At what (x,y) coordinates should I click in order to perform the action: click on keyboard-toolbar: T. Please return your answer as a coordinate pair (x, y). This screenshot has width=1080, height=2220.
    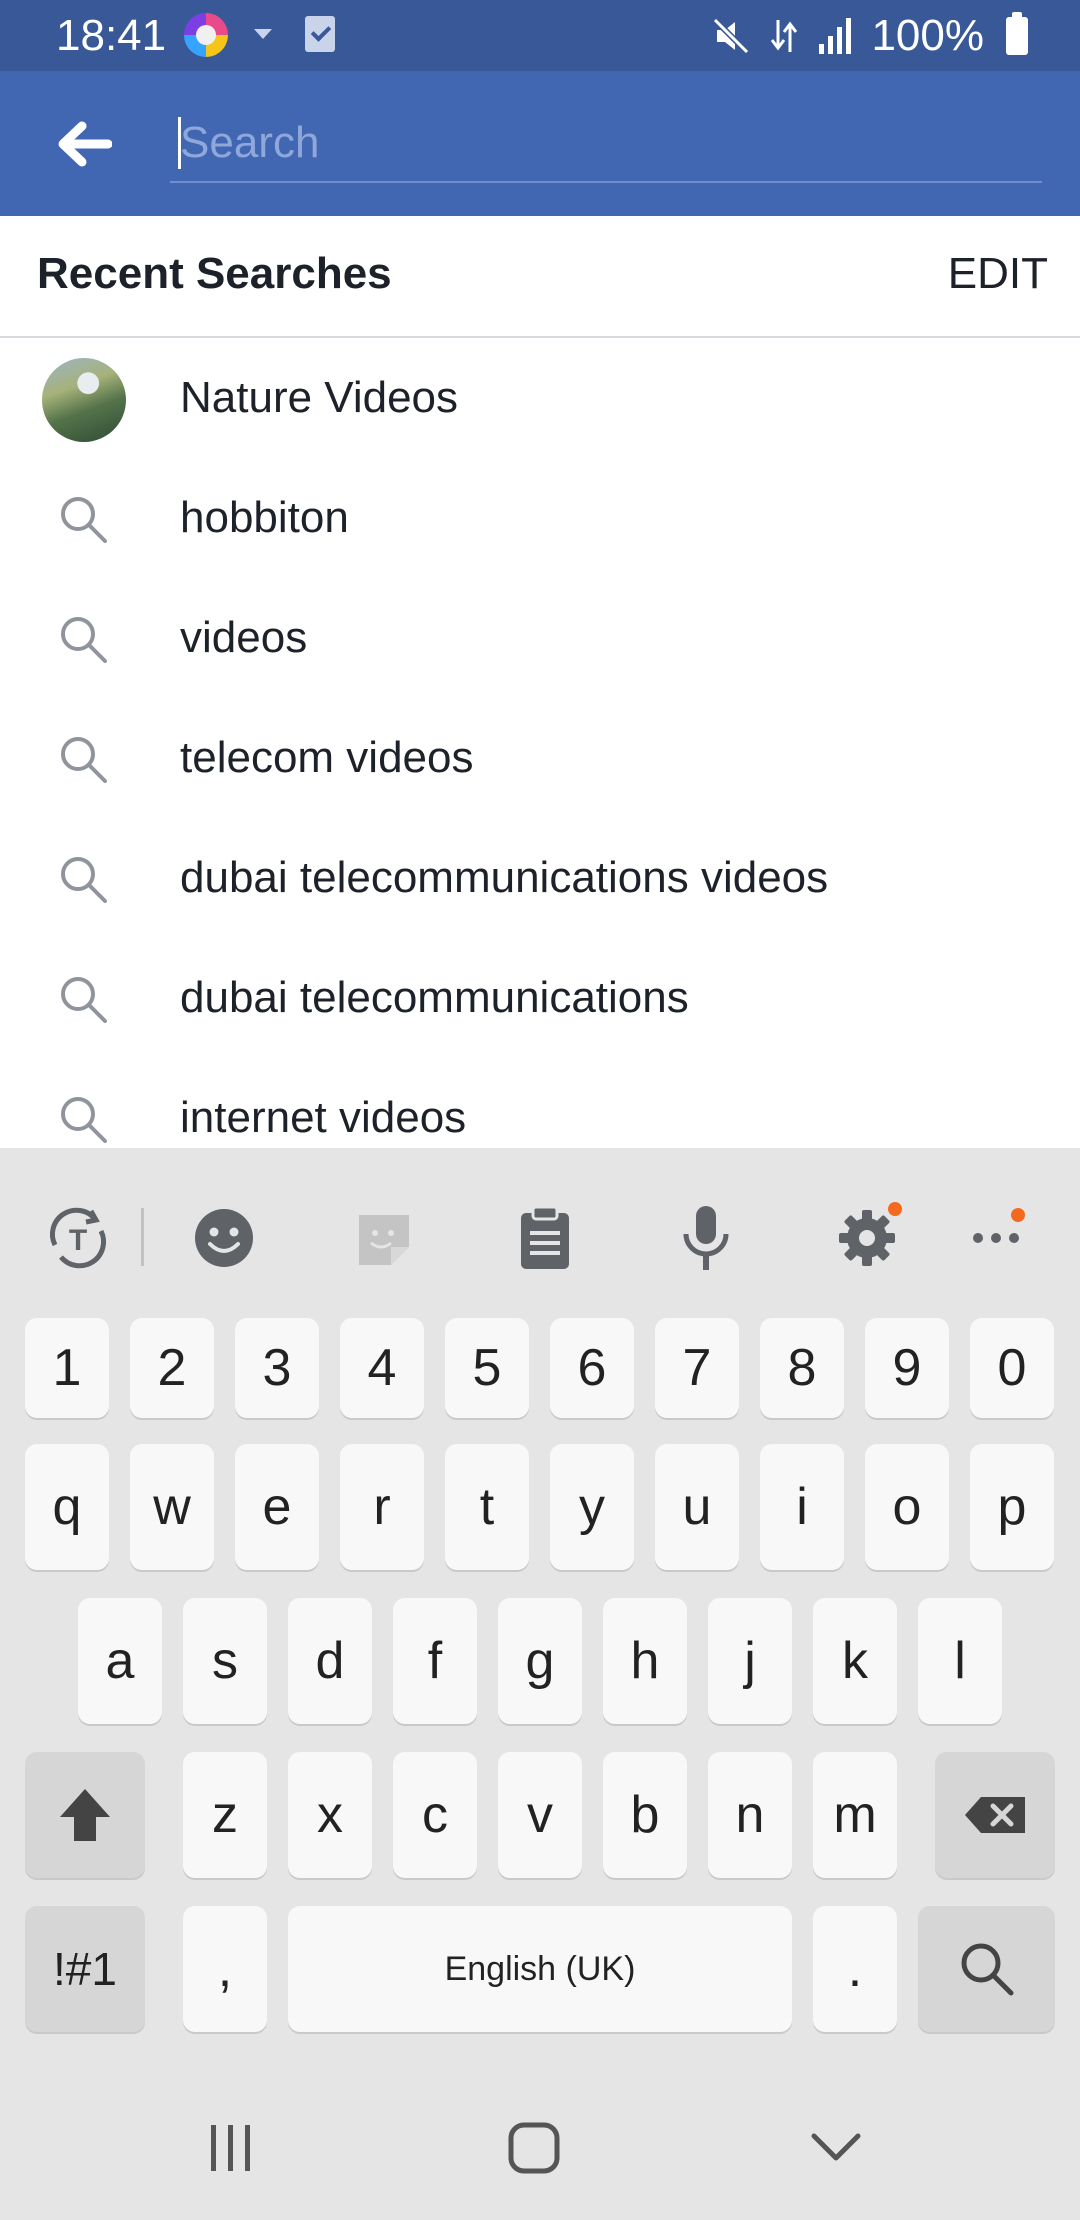
    Looking at the image, I should click on (540, 1230).